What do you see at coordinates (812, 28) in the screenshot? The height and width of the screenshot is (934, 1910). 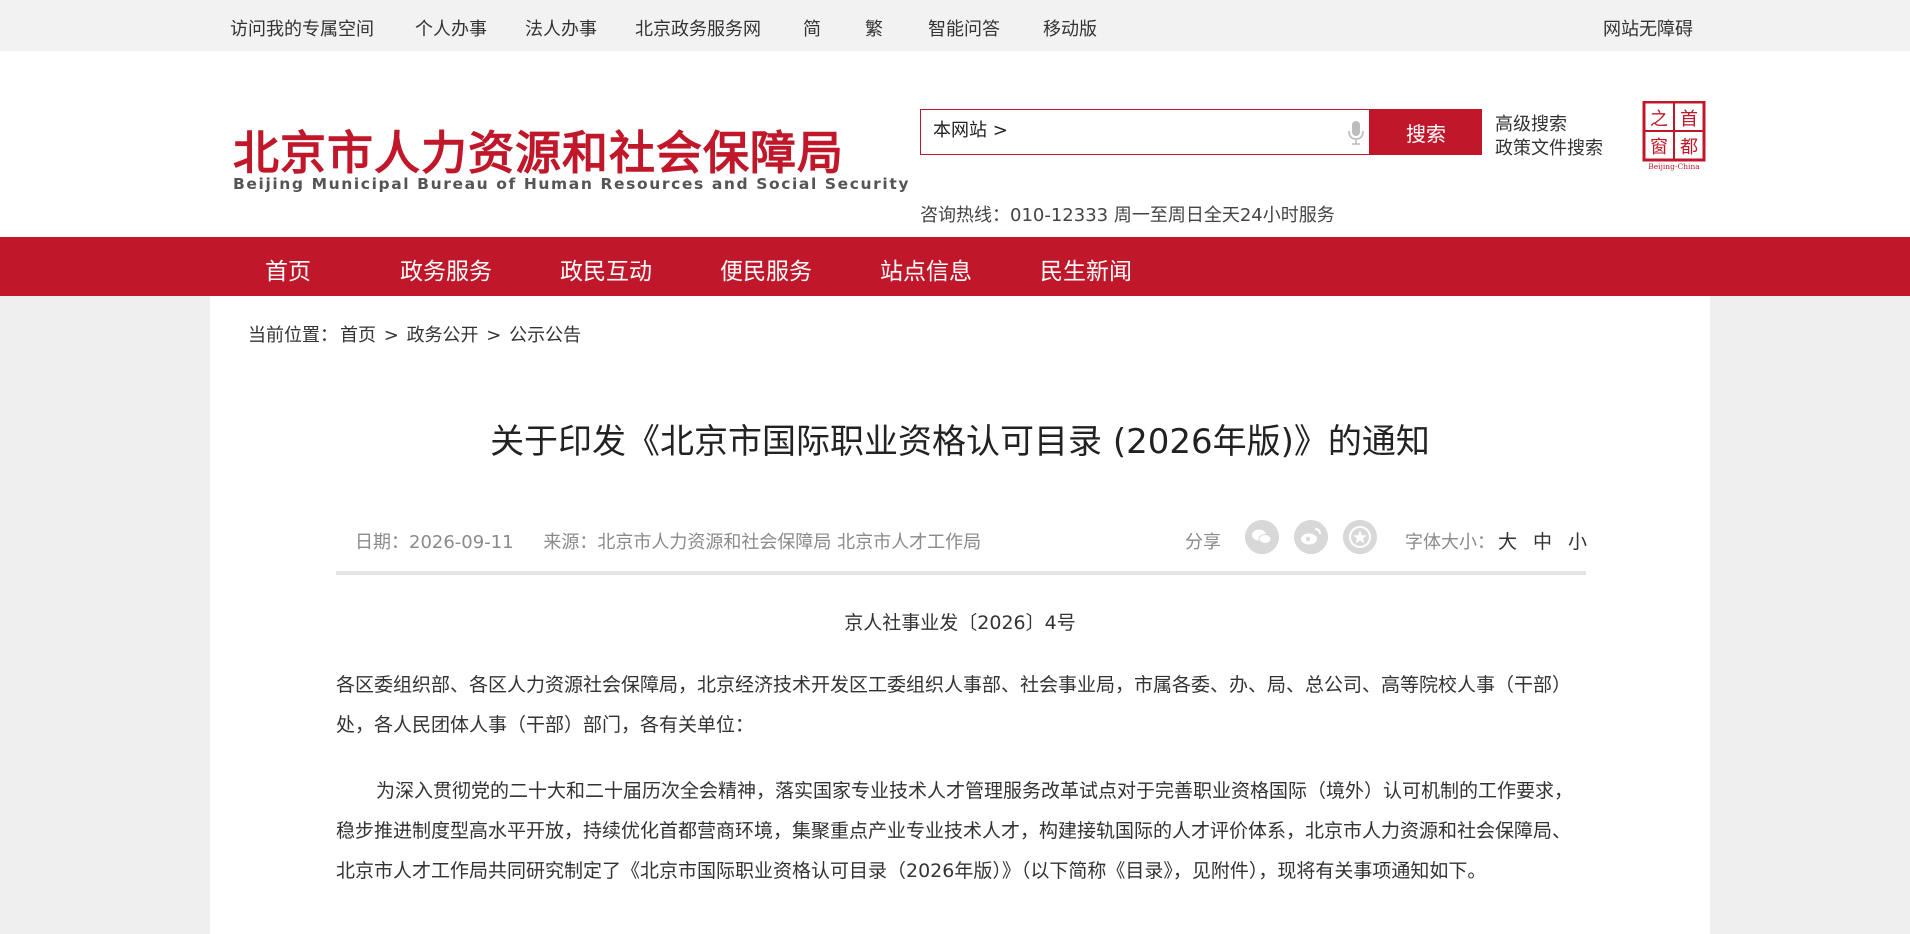 I see `top-link-simplified: 简` at bounding box center [812, 28].